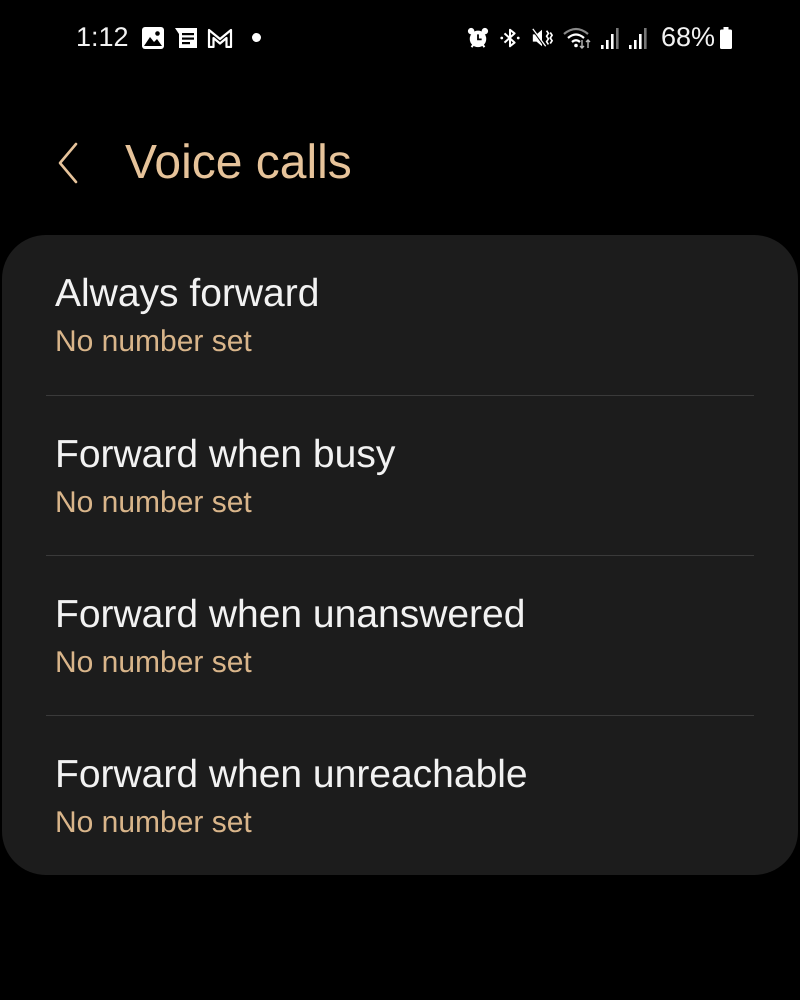 Image resolution: width=800 pixels, height=1000 pixels. Describe the element at coordinates (219, 38) in the screenshot. I see `mail-icon` at that location.